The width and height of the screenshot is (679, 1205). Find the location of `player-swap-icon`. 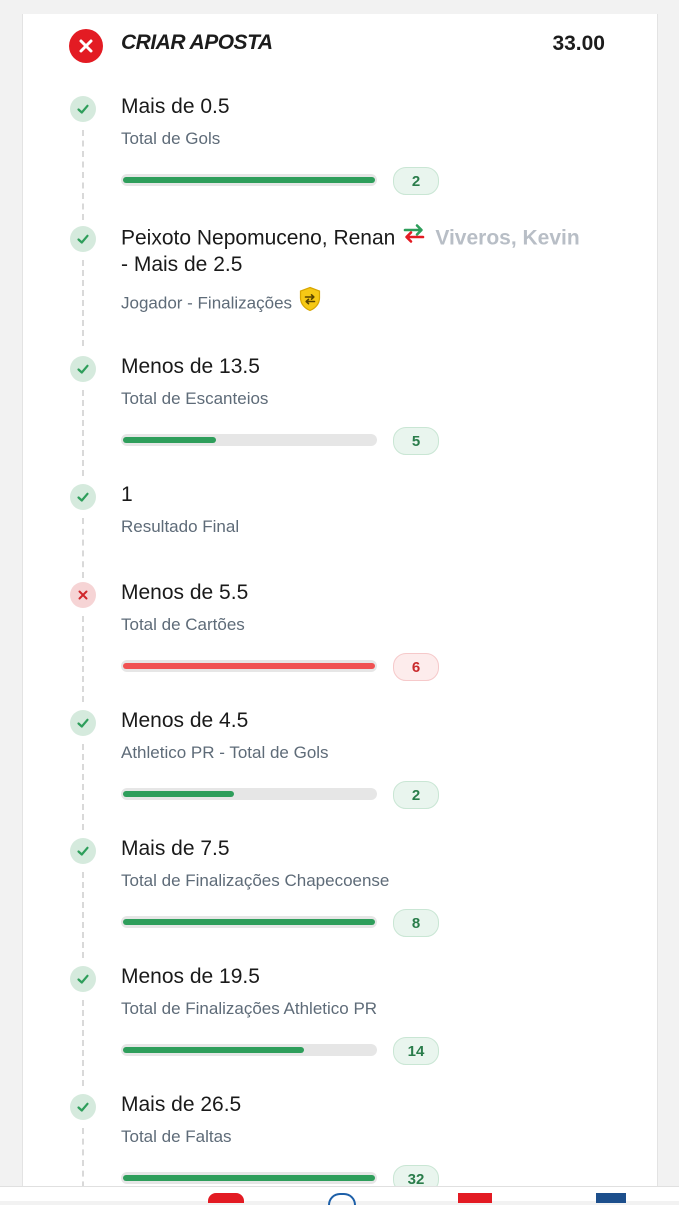

player-swap-icon is located at coordinates (414, 237).